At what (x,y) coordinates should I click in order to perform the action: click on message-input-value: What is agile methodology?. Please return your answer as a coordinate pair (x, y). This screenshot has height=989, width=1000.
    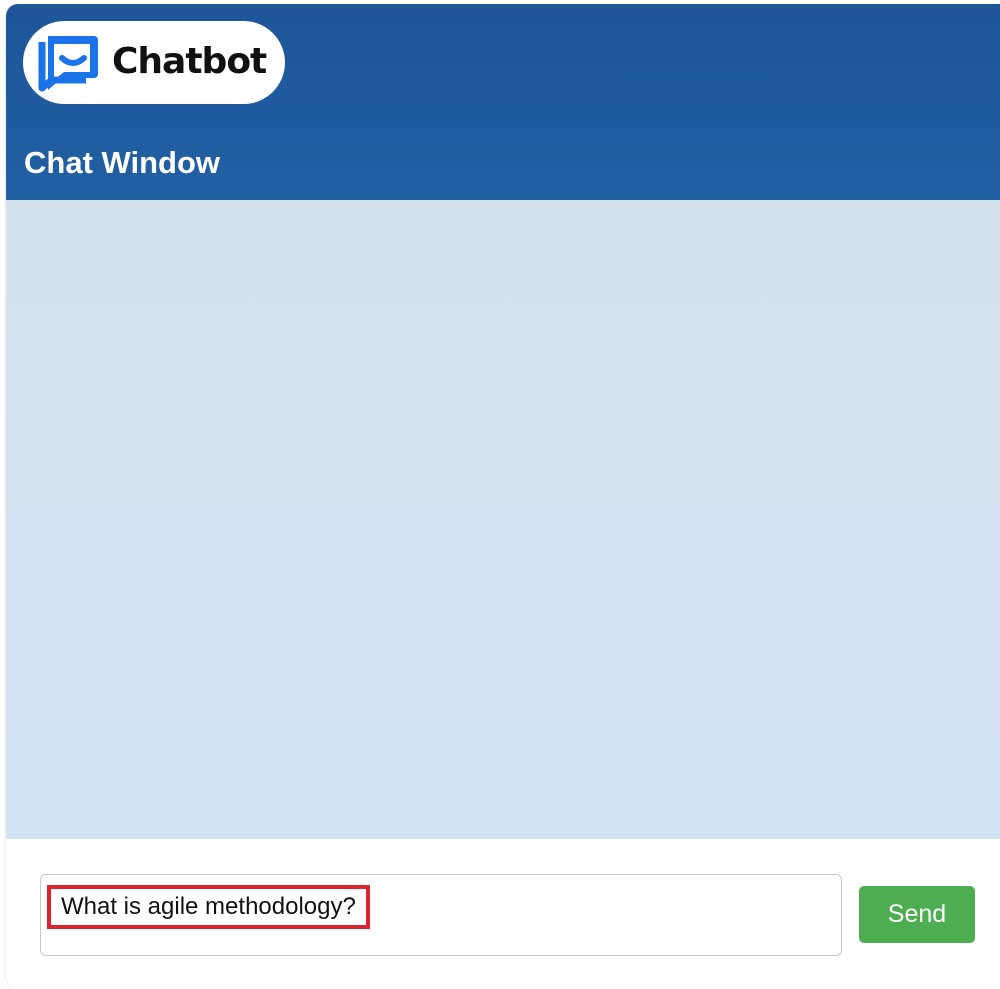
    Looking at the image, I should click on (208, 907).